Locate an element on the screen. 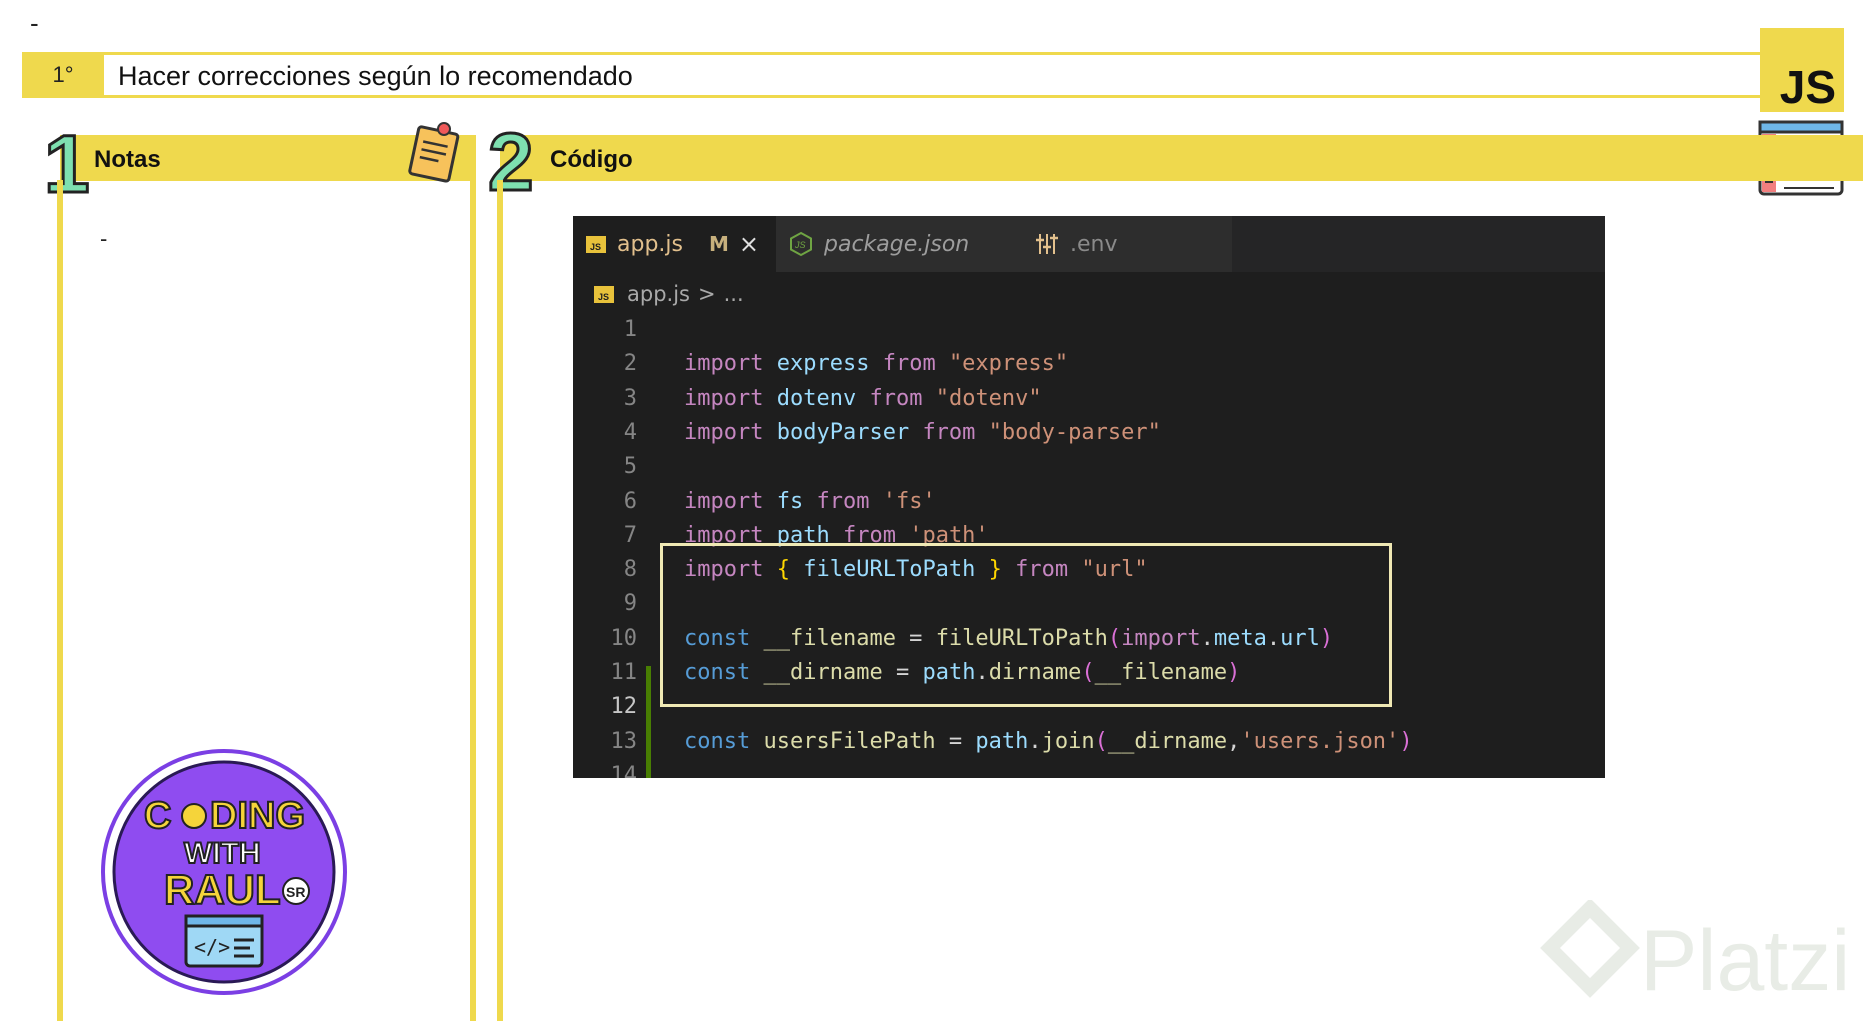 This screenshot has height=1021, width=1863. code-text: import bodyParser from "body-parser" is located at coordinates (922, 432).